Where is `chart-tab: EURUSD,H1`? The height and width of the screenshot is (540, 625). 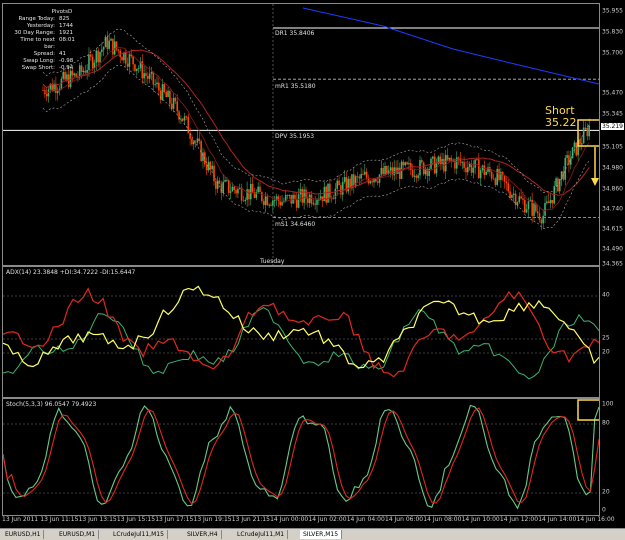
chart-tab: EURUSD,H1 is located at coordinates (23, 534).